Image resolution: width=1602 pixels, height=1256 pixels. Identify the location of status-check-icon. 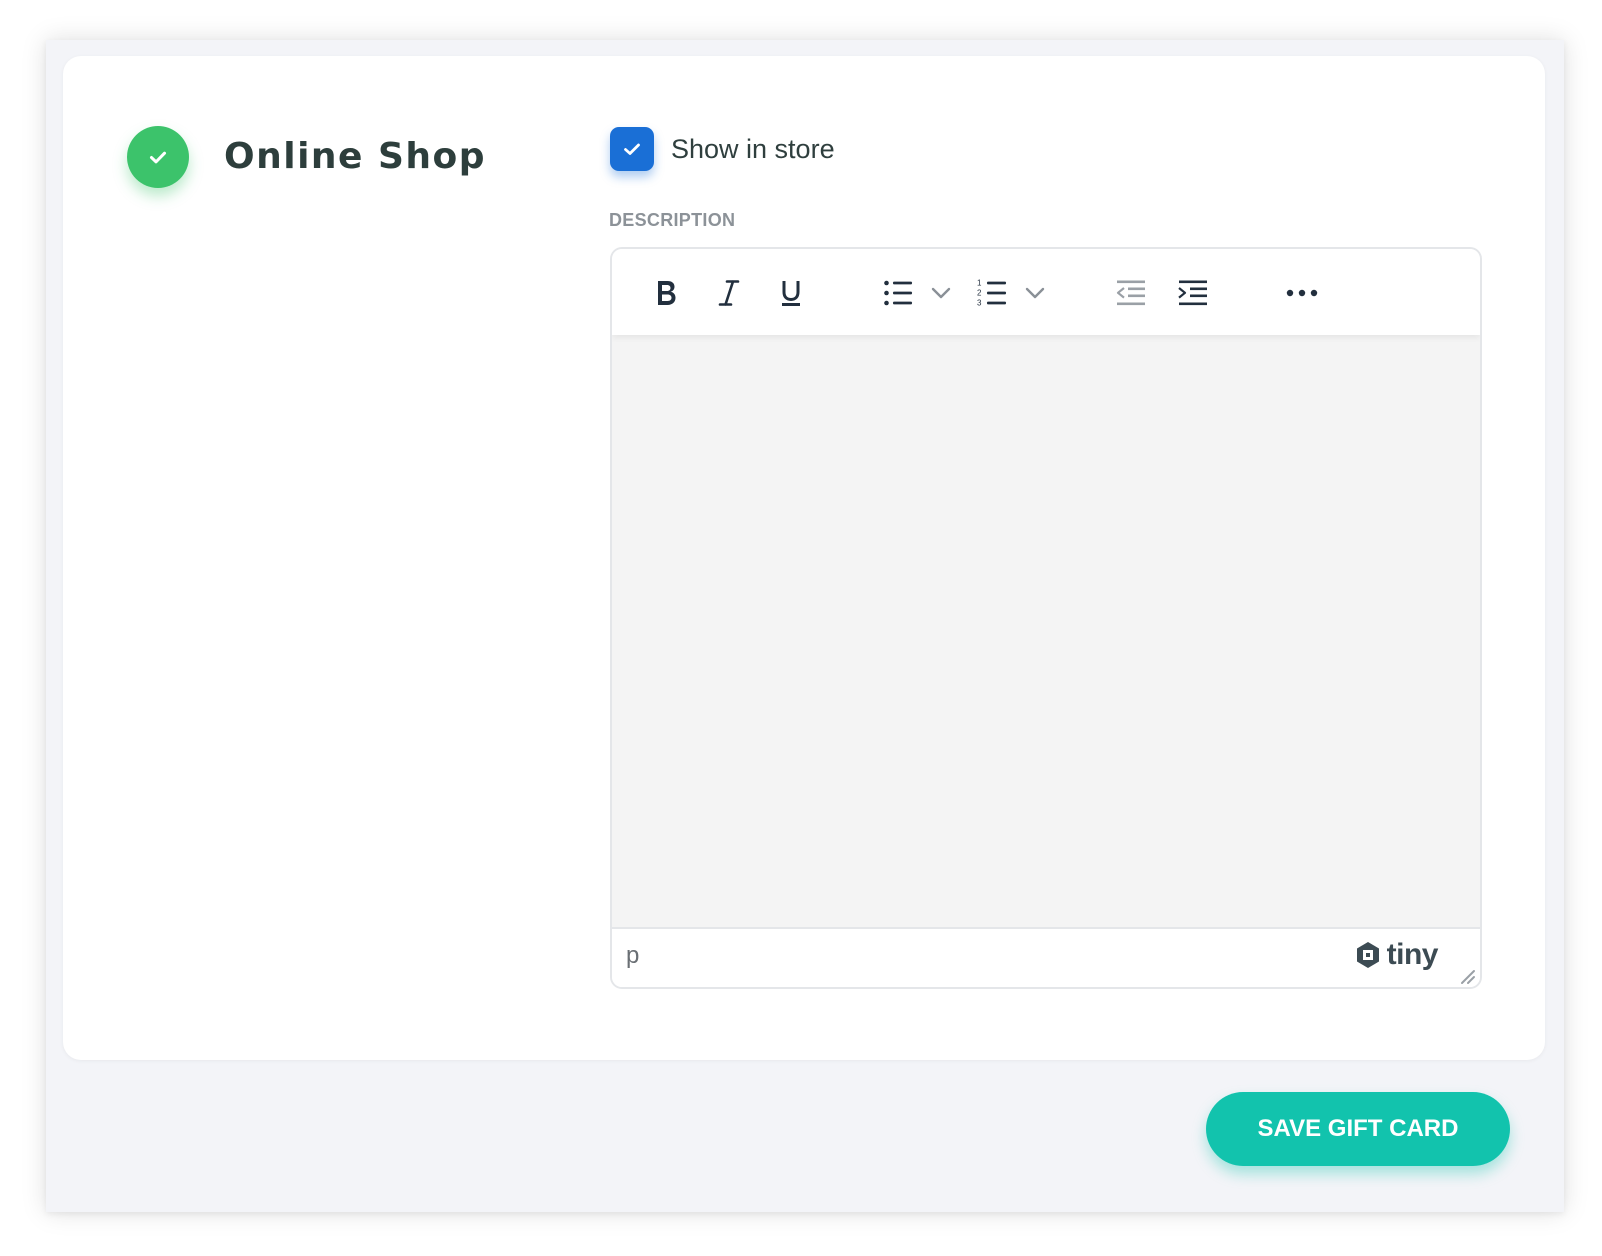
(158, 157).